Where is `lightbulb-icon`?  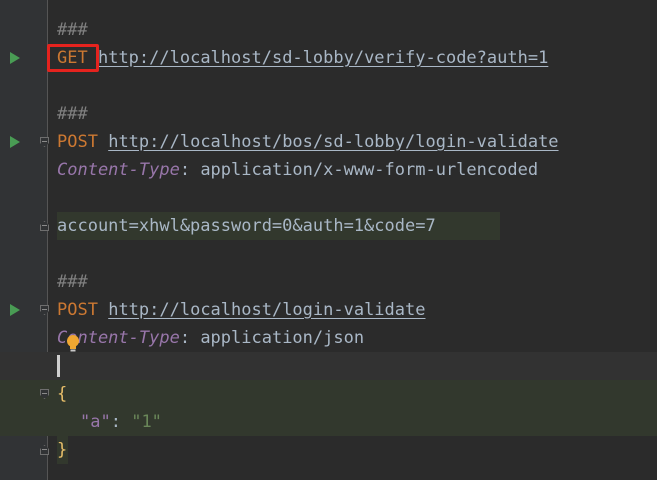
lightbulb-icon is located at coordinates (73, 344).